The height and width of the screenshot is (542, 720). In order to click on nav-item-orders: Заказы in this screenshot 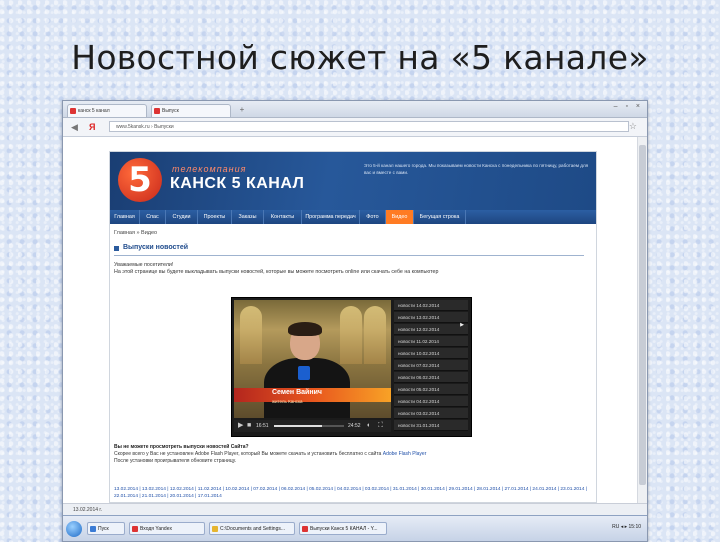, I will do `click(248, 217)`.